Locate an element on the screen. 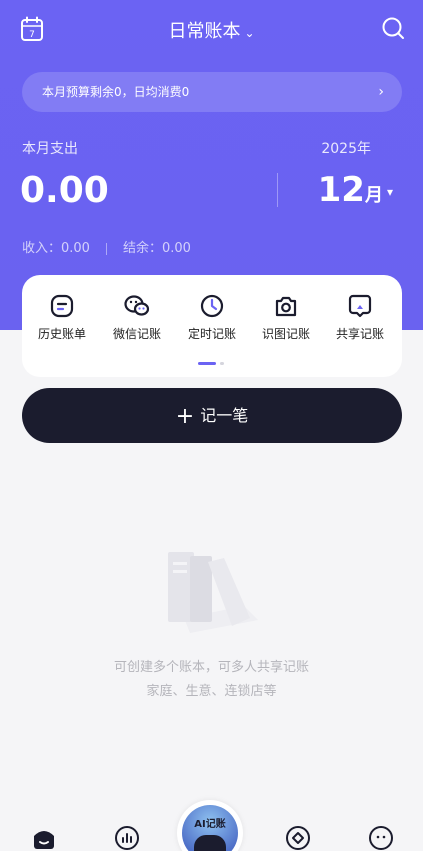 This screenshot has height=851, width=423. empty-state-text: 可创建多个账本，可多人共享记账 家庭、生意、连锁店等 is located at coordinates (211, 680).